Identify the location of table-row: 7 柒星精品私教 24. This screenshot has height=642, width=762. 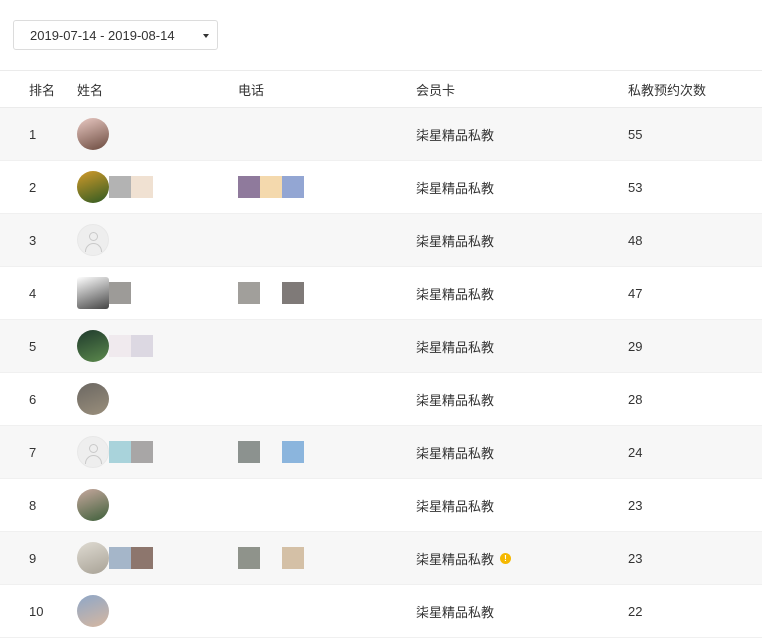
(381, 452).